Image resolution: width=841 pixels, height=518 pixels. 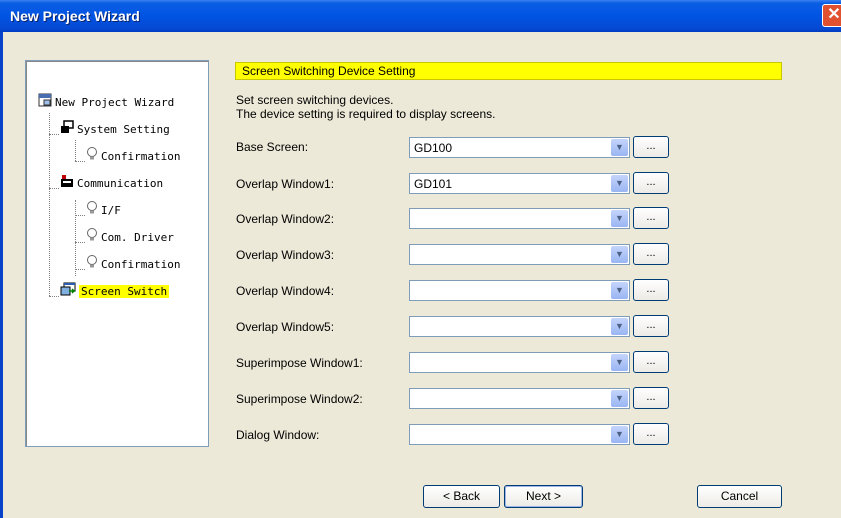 What do you see at coordinates (272, 147) in the screenshot?
I see `base-screen-label: Base Screen:` at bounding box center [272, 147].